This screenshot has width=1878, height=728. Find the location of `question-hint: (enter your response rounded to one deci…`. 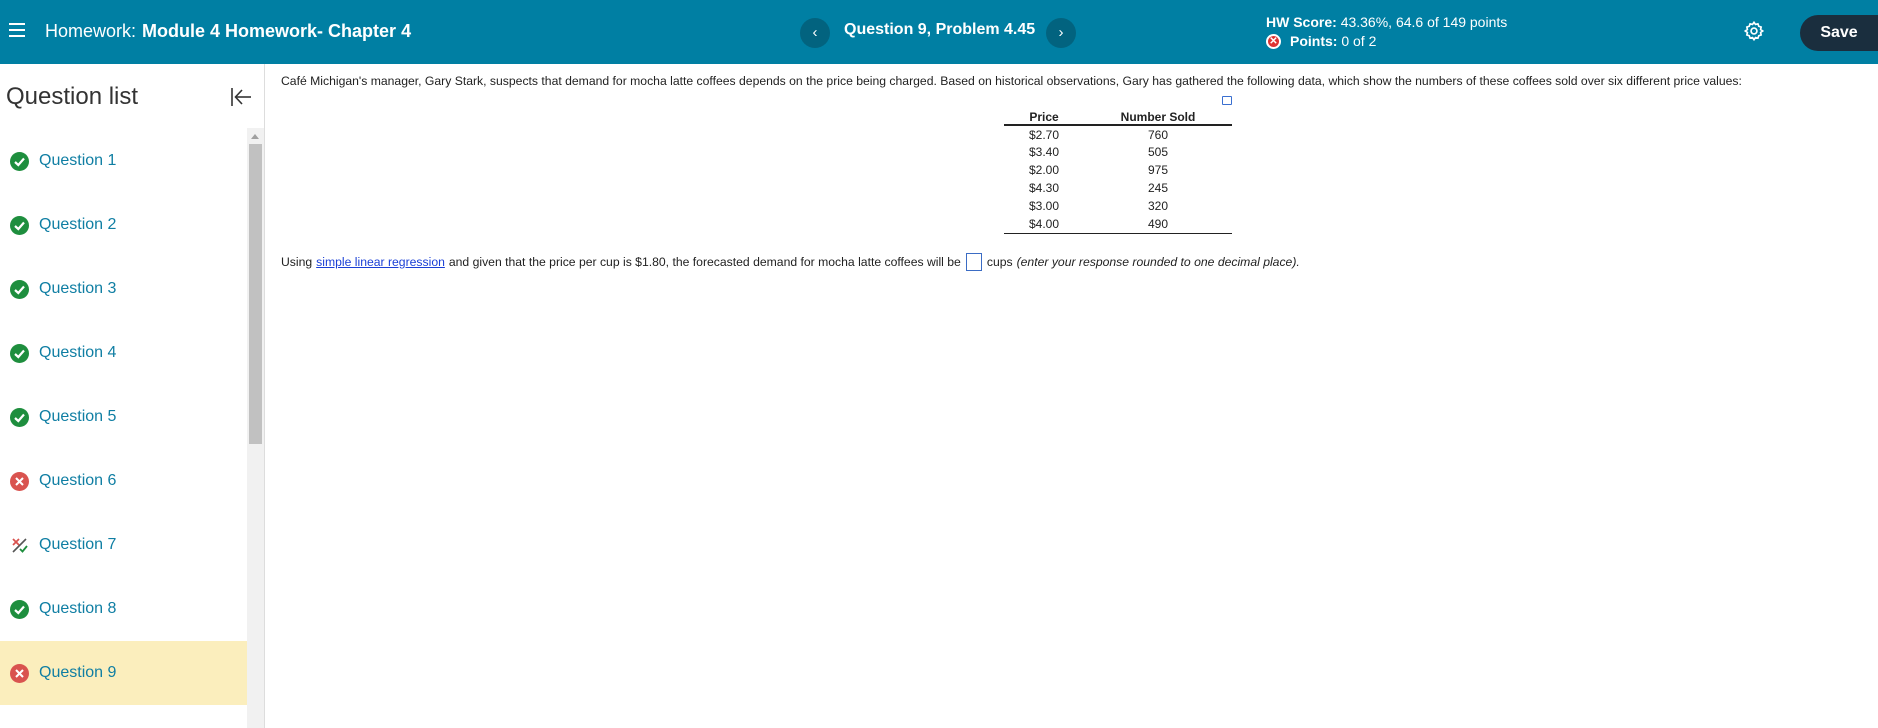

question-hint: (enter your response rounded to one deci… is located at coordinates (1158, 262).